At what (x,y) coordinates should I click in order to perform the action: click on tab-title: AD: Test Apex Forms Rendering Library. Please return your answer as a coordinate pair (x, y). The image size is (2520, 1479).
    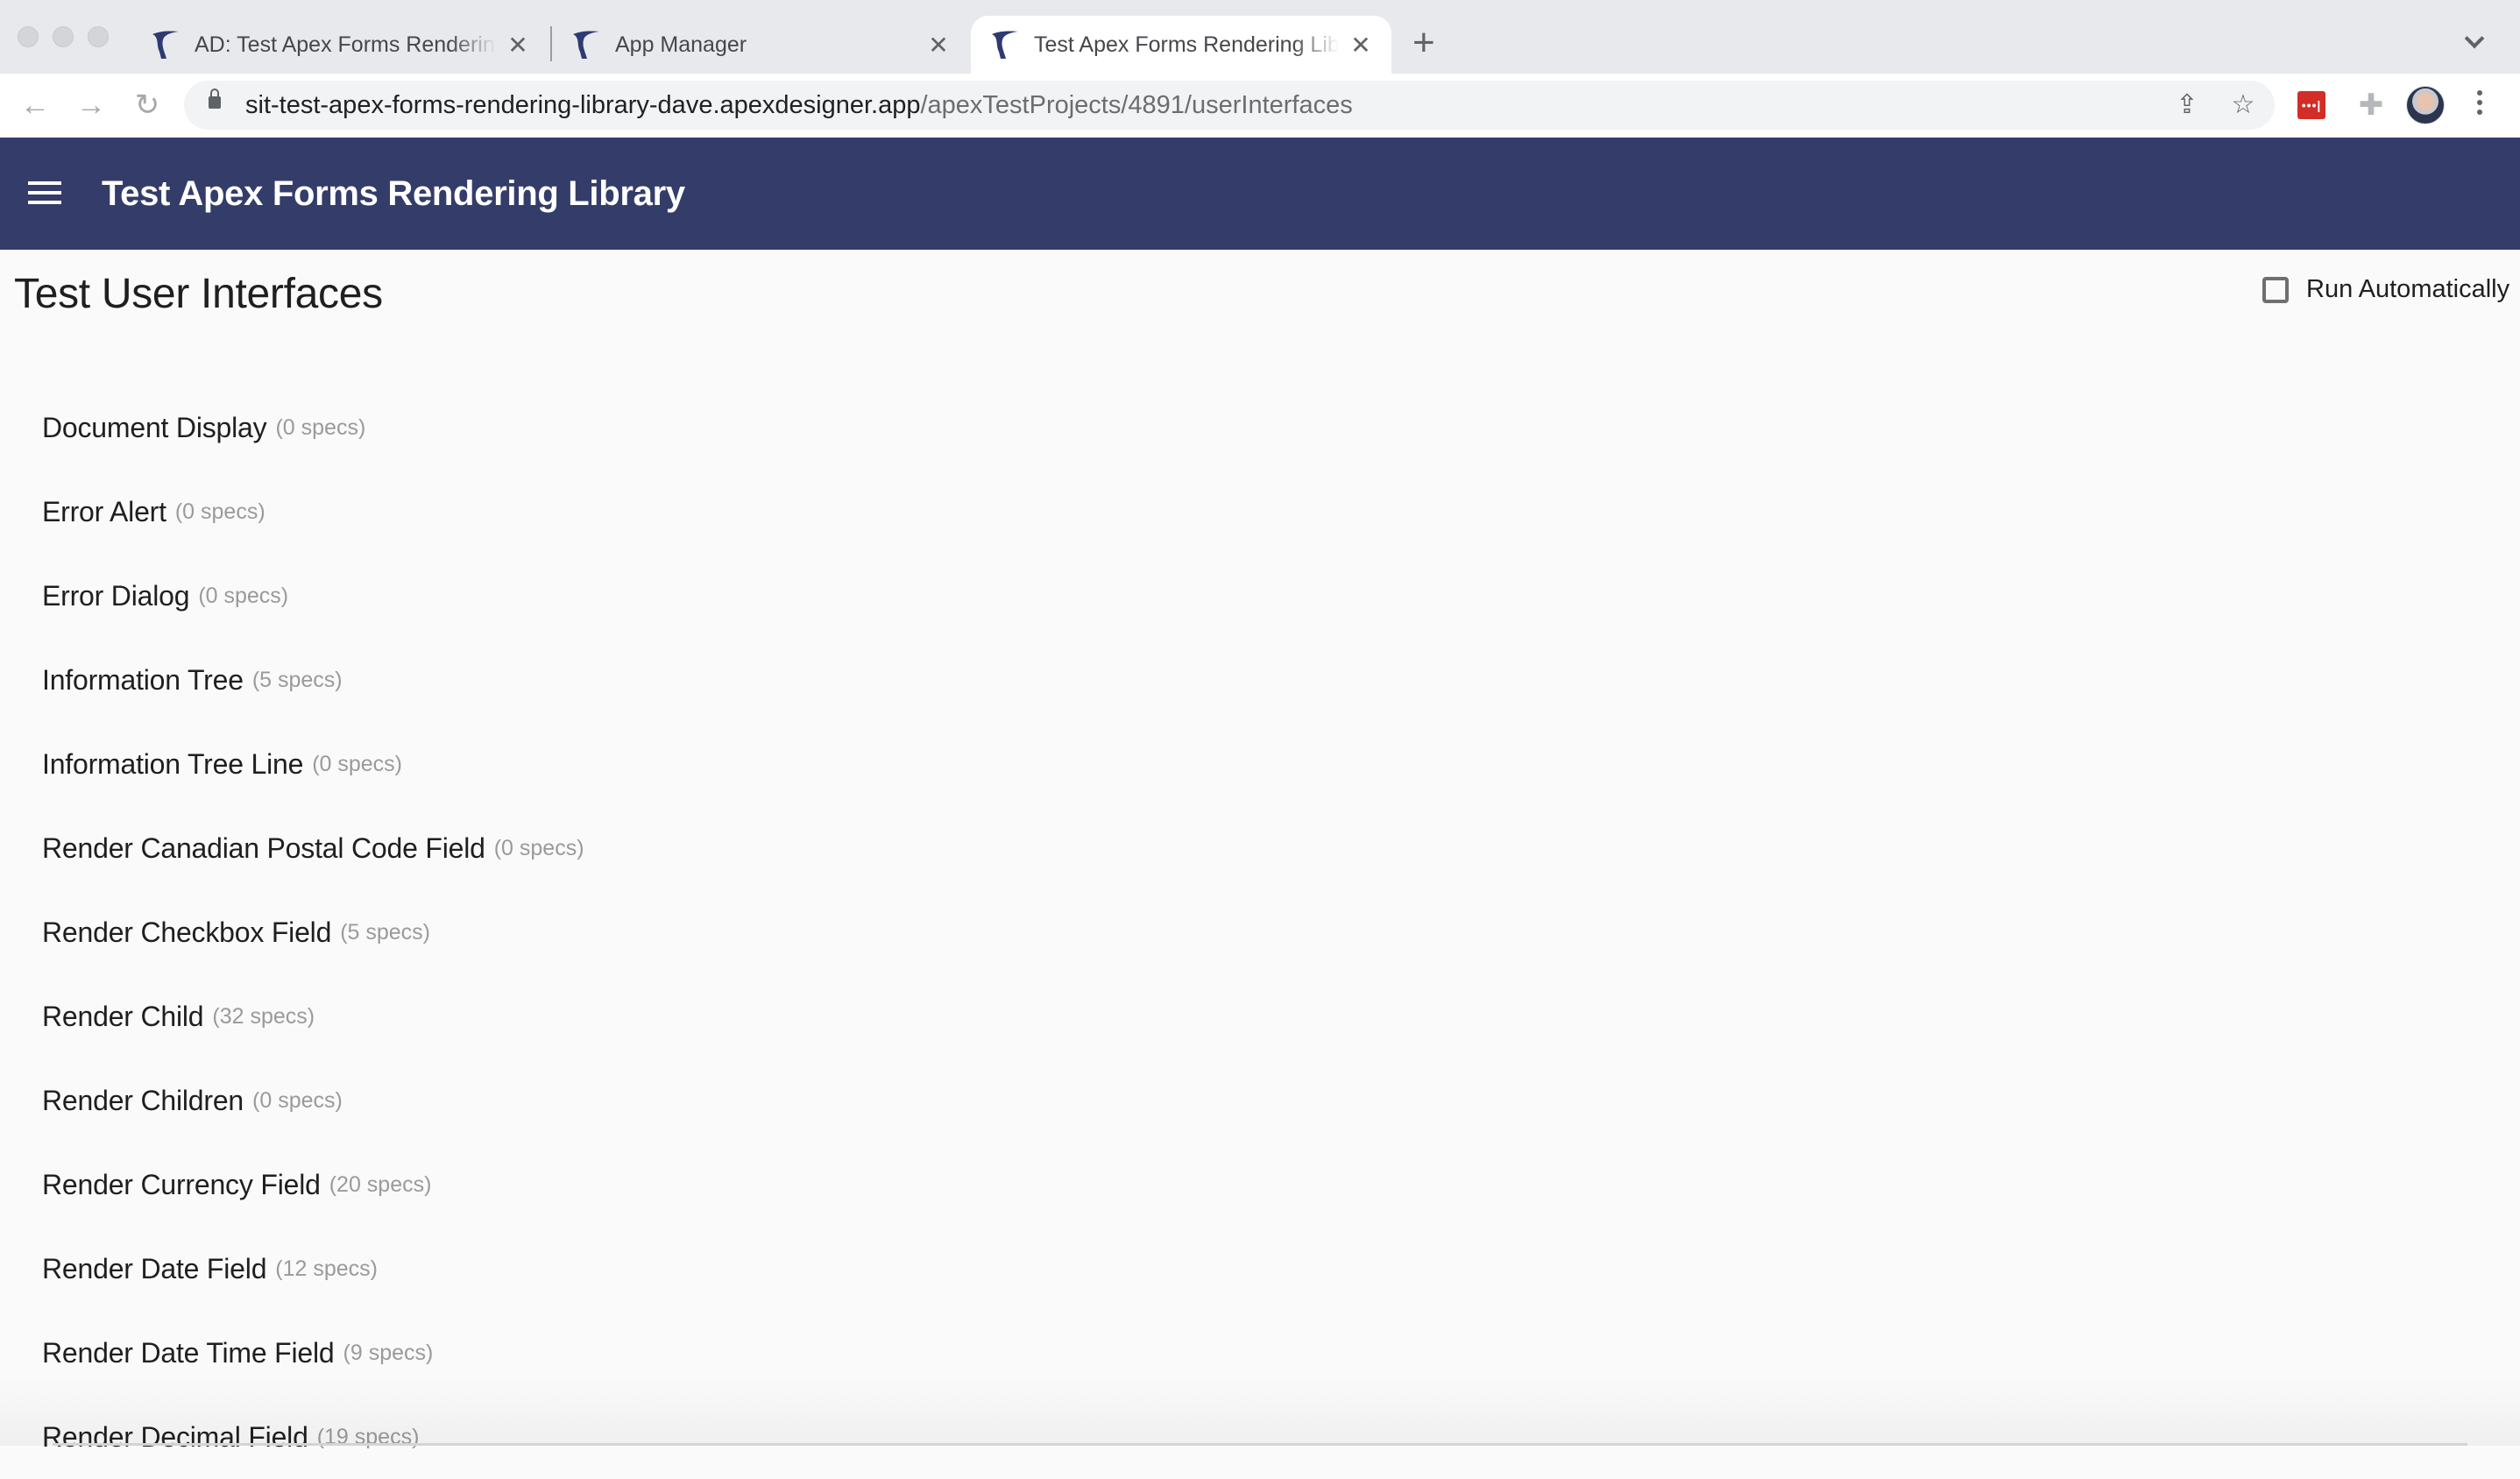
    Looking at the image, I should click on (345, 45).